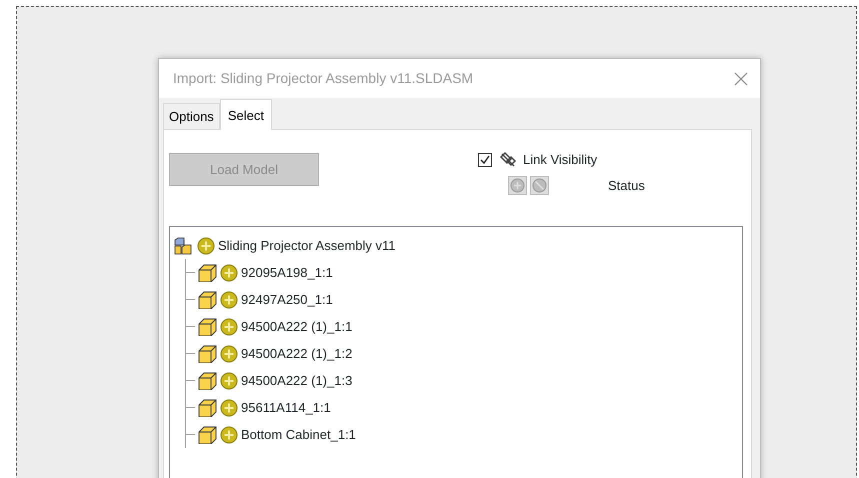  What do you see at coordinates (296, 380) in the screenshot?
I see `tree-item-label: 94500A222 (1)_1:3` at bounding box center [296, 380].